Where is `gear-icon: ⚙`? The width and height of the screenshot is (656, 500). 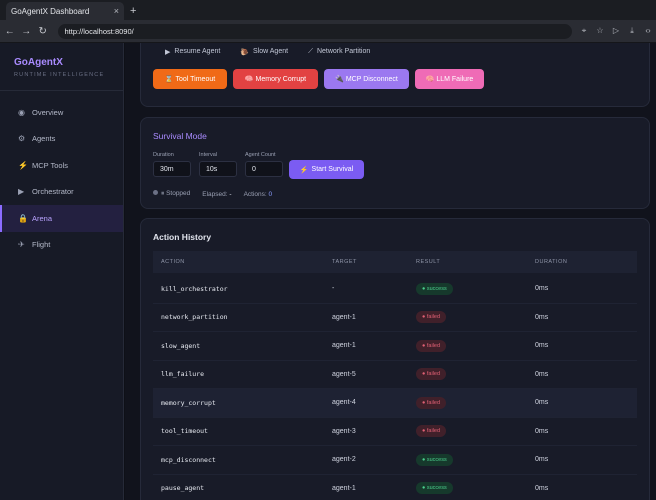 gear-icon: ⚙ is located at coordinates (22, 139).